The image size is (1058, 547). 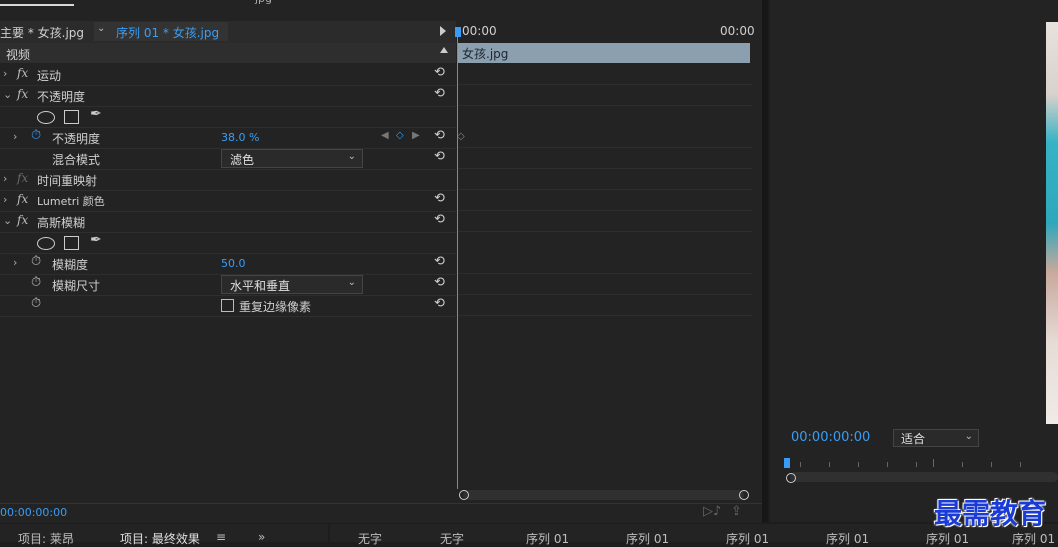 I want to click on repeat-edge-checkbox, so click(x=227, y=305).